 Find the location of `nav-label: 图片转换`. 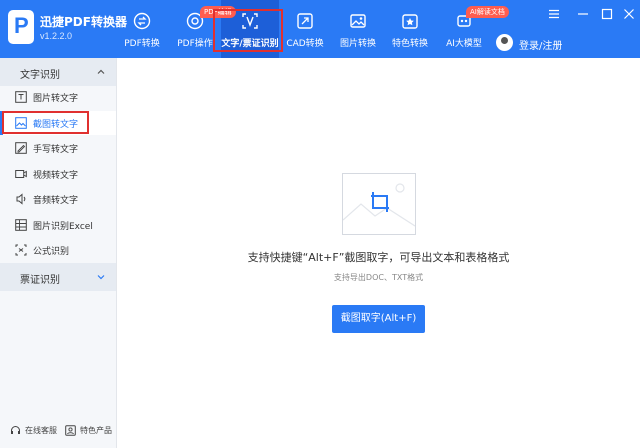

nav-label: 图片转换 is located at coordinates (357, 44).